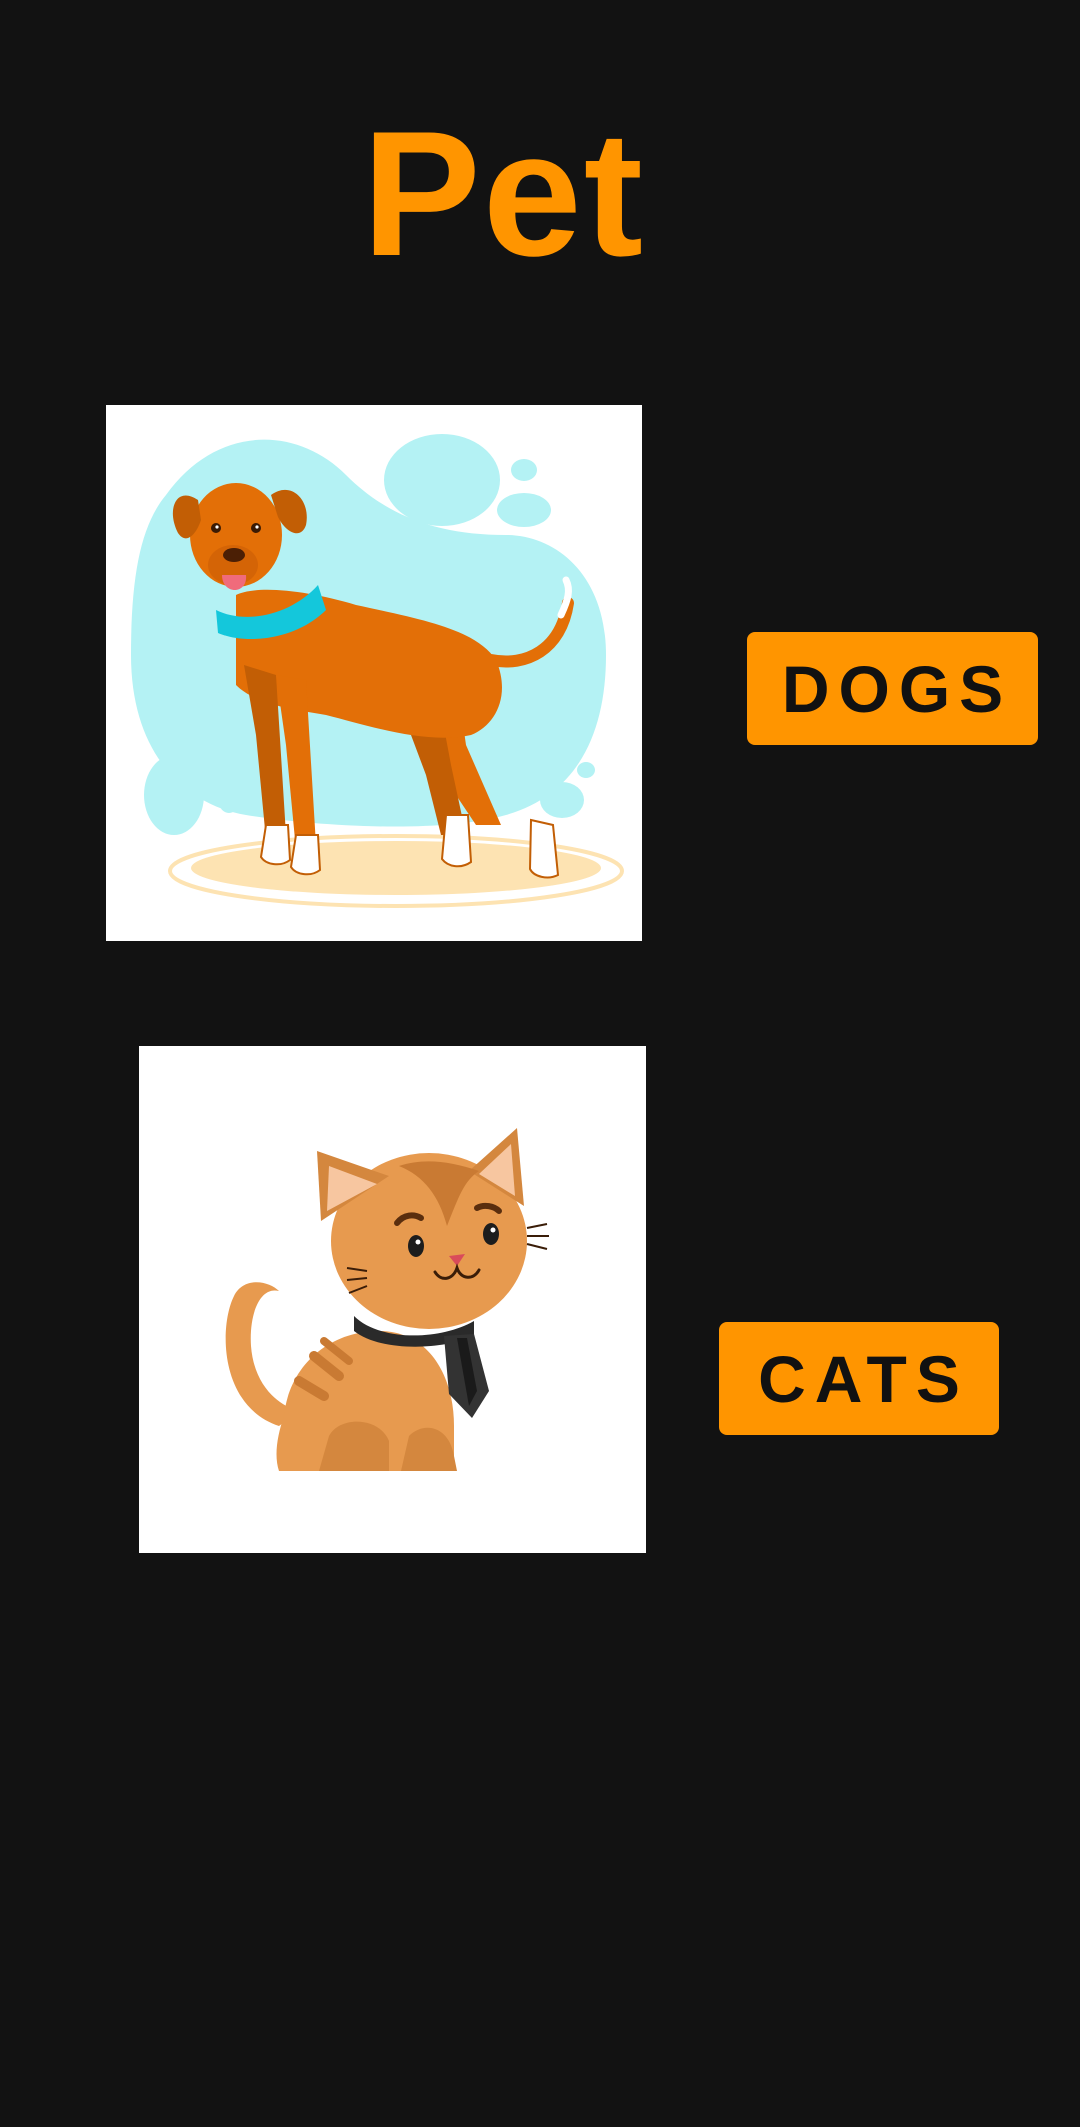 This screenshot has width=1080, height=2127. Describe the element at coordinates (377, 671) in the screenshot. I see `dog-illustration-icon` at that location.